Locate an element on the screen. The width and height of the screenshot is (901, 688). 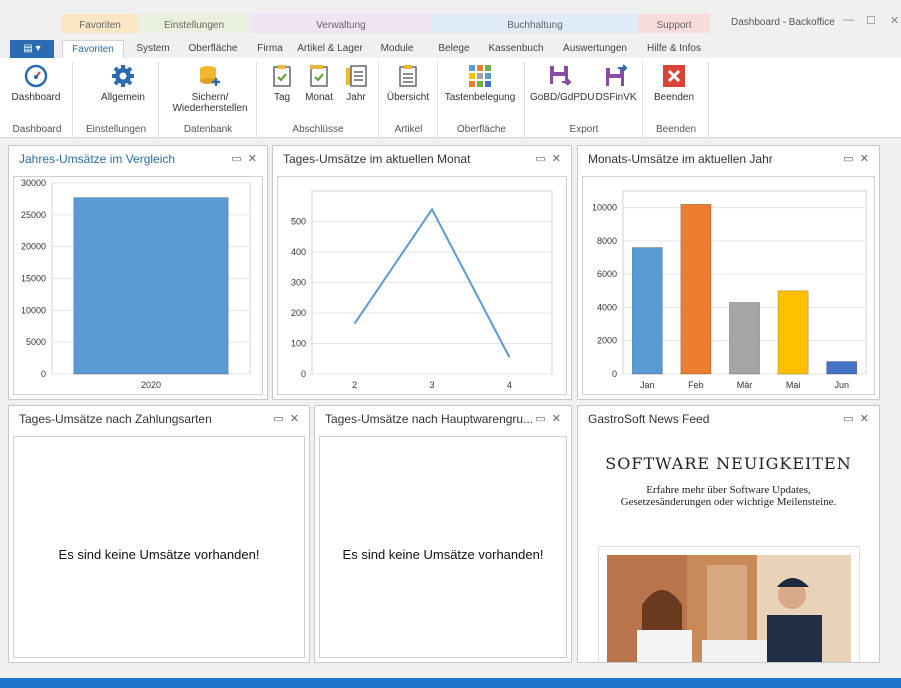
uebersicht-button: Übersicht is located at coordinates (408, 83).